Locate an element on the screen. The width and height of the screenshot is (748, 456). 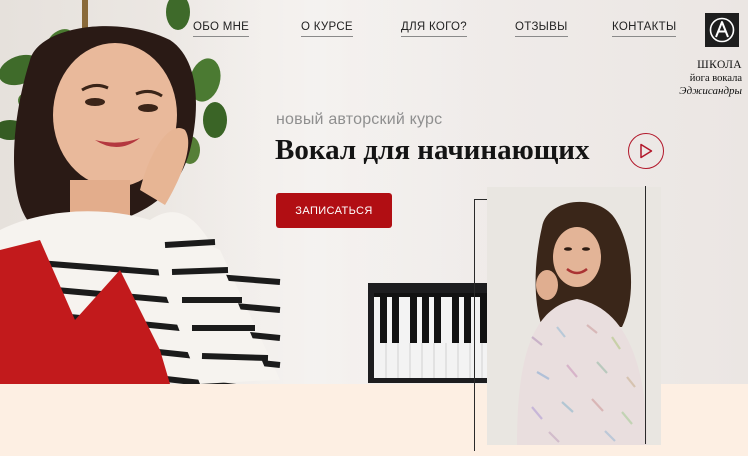
logo-school-label: ШКОЛА is located at coordinates (719, 65).